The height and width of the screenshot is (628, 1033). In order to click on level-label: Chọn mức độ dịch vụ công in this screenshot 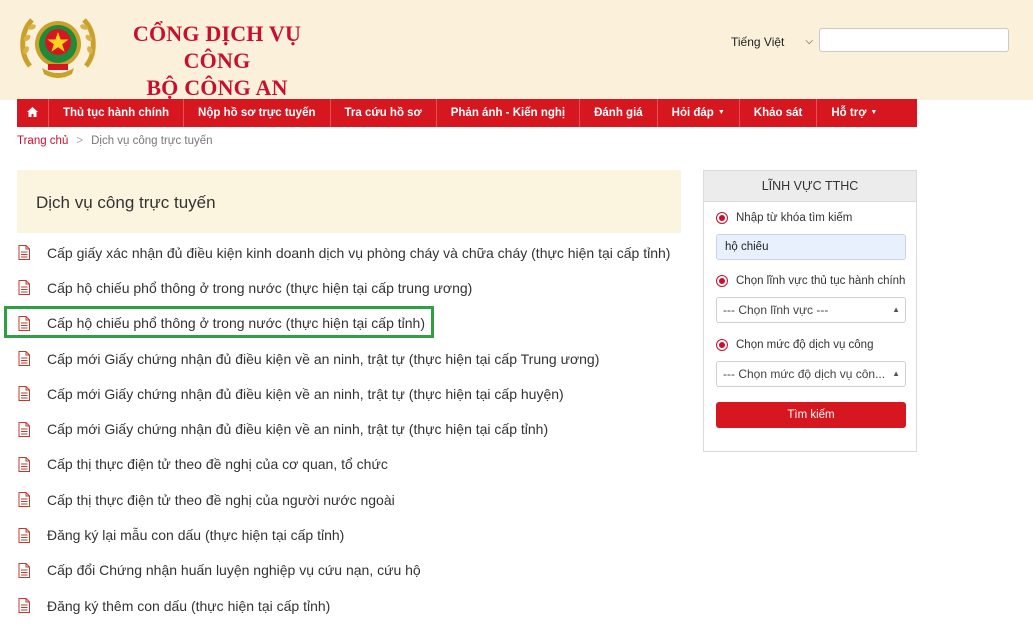, I will do `click(805, 345)`.